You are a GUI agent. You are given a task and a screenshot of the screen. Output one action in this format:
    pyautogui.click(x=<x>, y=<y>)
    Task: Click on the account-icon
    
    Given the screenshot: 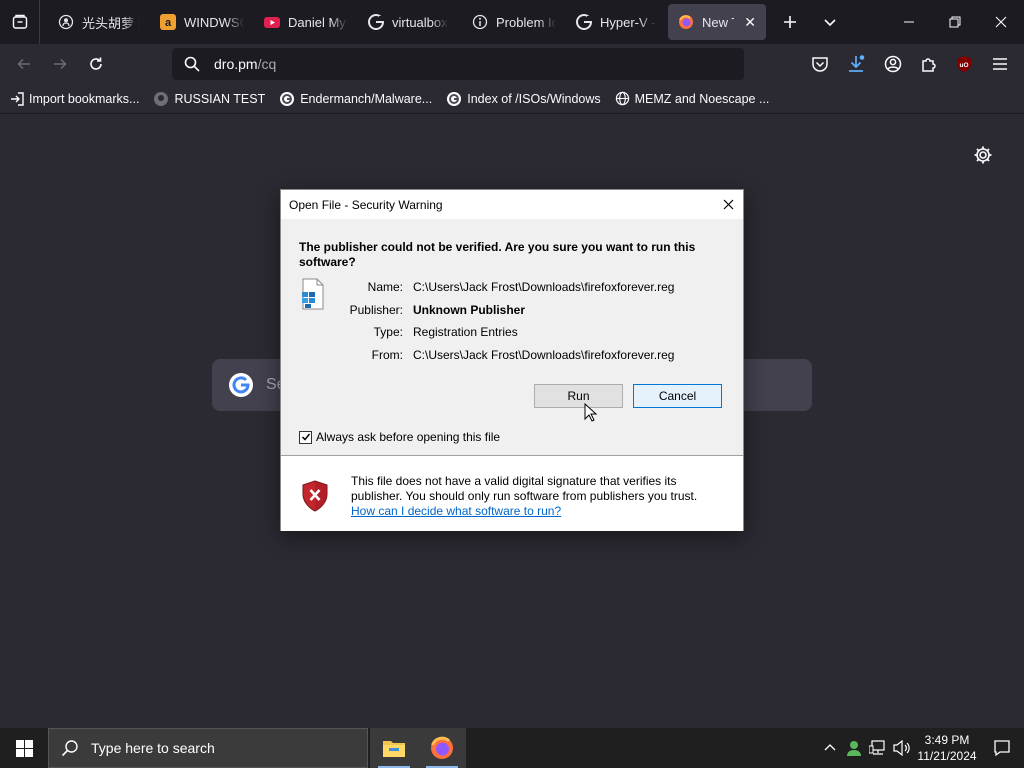 What is the action you would take?
    pyautogui.click(x=893, y=64)
    